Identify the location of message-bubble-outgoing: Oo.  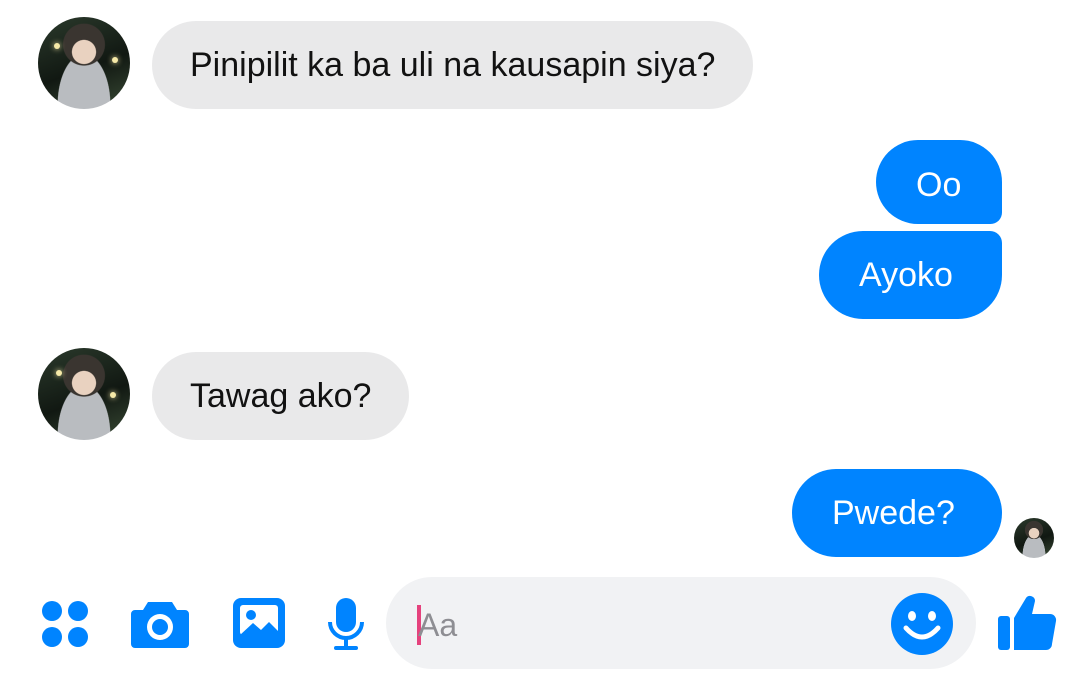
(939, 182).